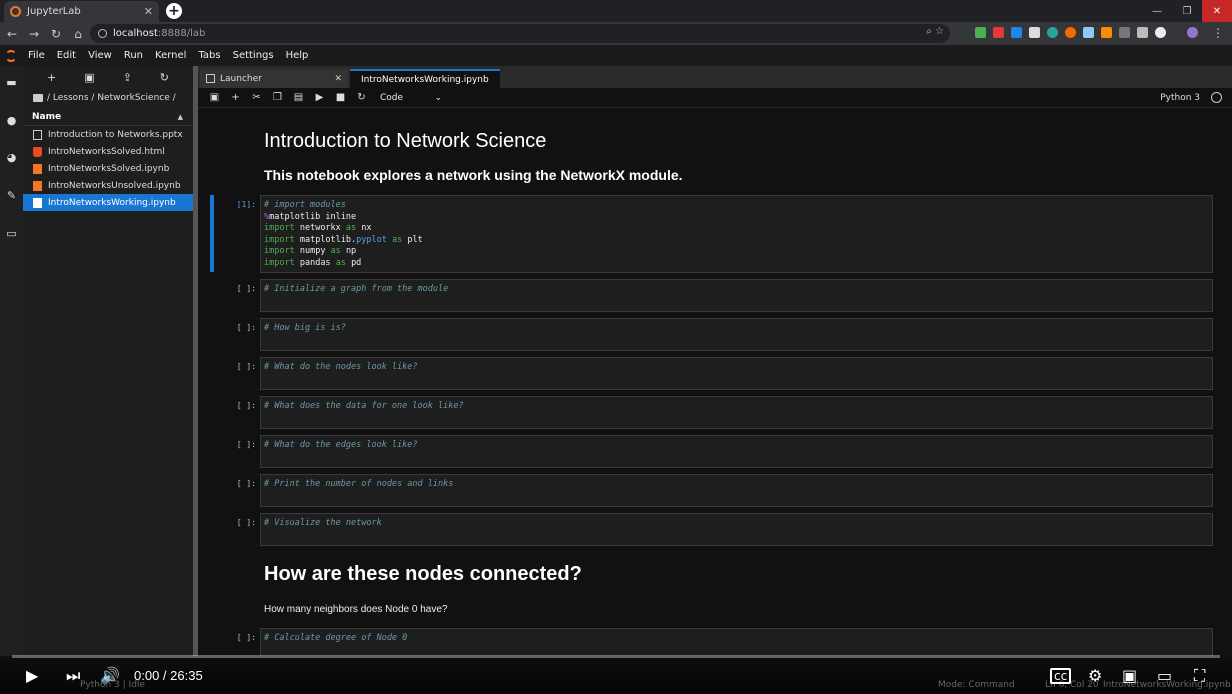 The width and height of the screenshot is (1232, 694). Describe the element at coordinates (356, 289) in the screenshot. I see `code-comment: # Initialize a graph from the module` at that location.